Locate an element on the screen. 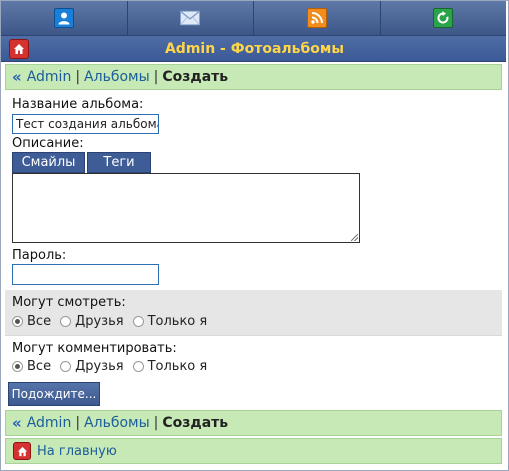 This screenshot has width=509, height=471. can-view-label: Могут смотреть: is located at coordinates (69, 302).